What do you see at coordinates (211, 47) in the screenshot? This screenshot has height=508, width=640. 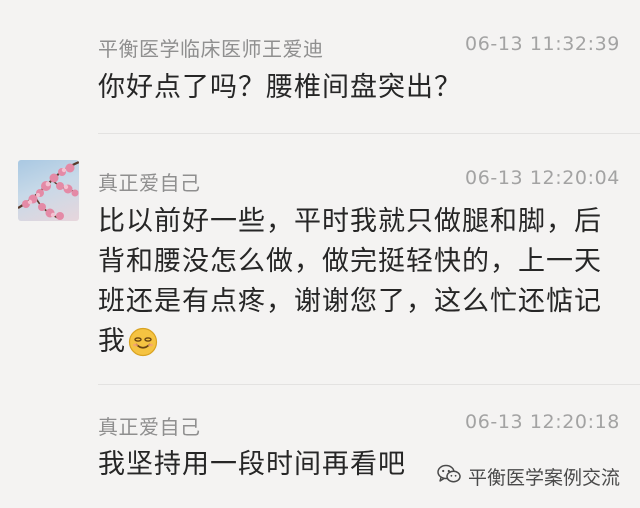 I see `comment-author: 平衡医学临床医师王爱迪` at bounding box center [211, 47].